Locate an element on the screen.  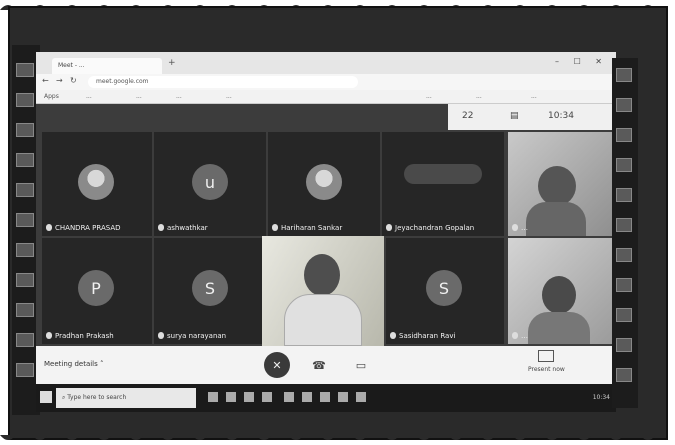
participant-avatar: P is located at coordinates (96, 288).